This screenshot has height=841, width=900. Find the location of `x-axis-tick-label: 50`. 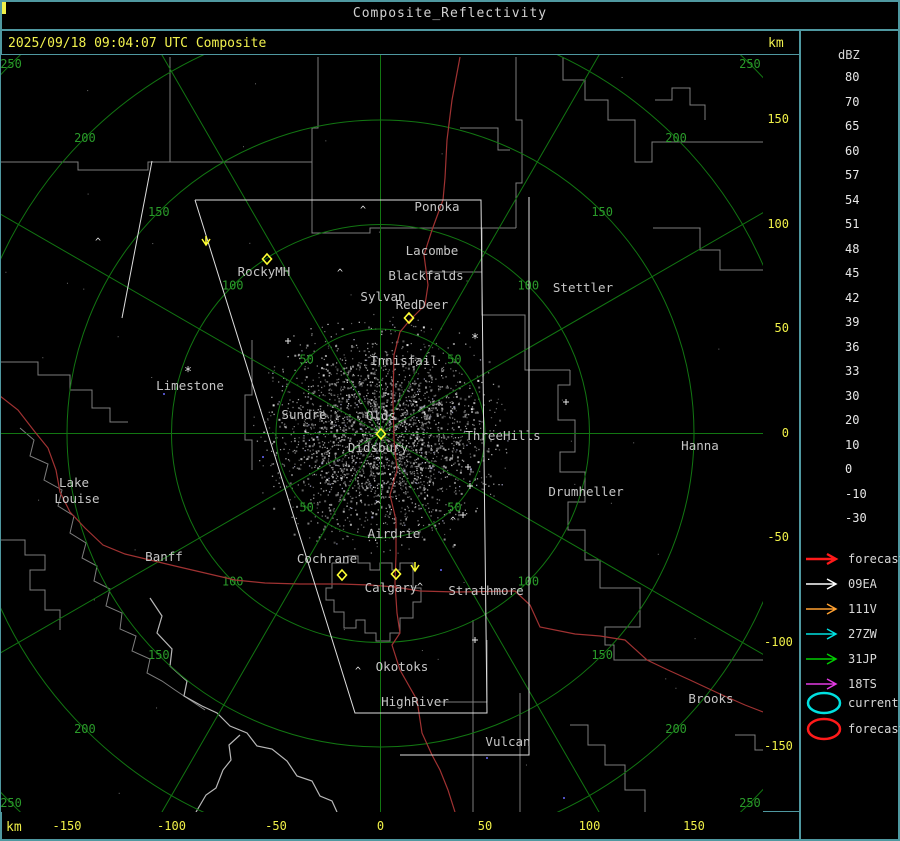

x-axis-tick-label: 50 is located at coordinates (485, 826).